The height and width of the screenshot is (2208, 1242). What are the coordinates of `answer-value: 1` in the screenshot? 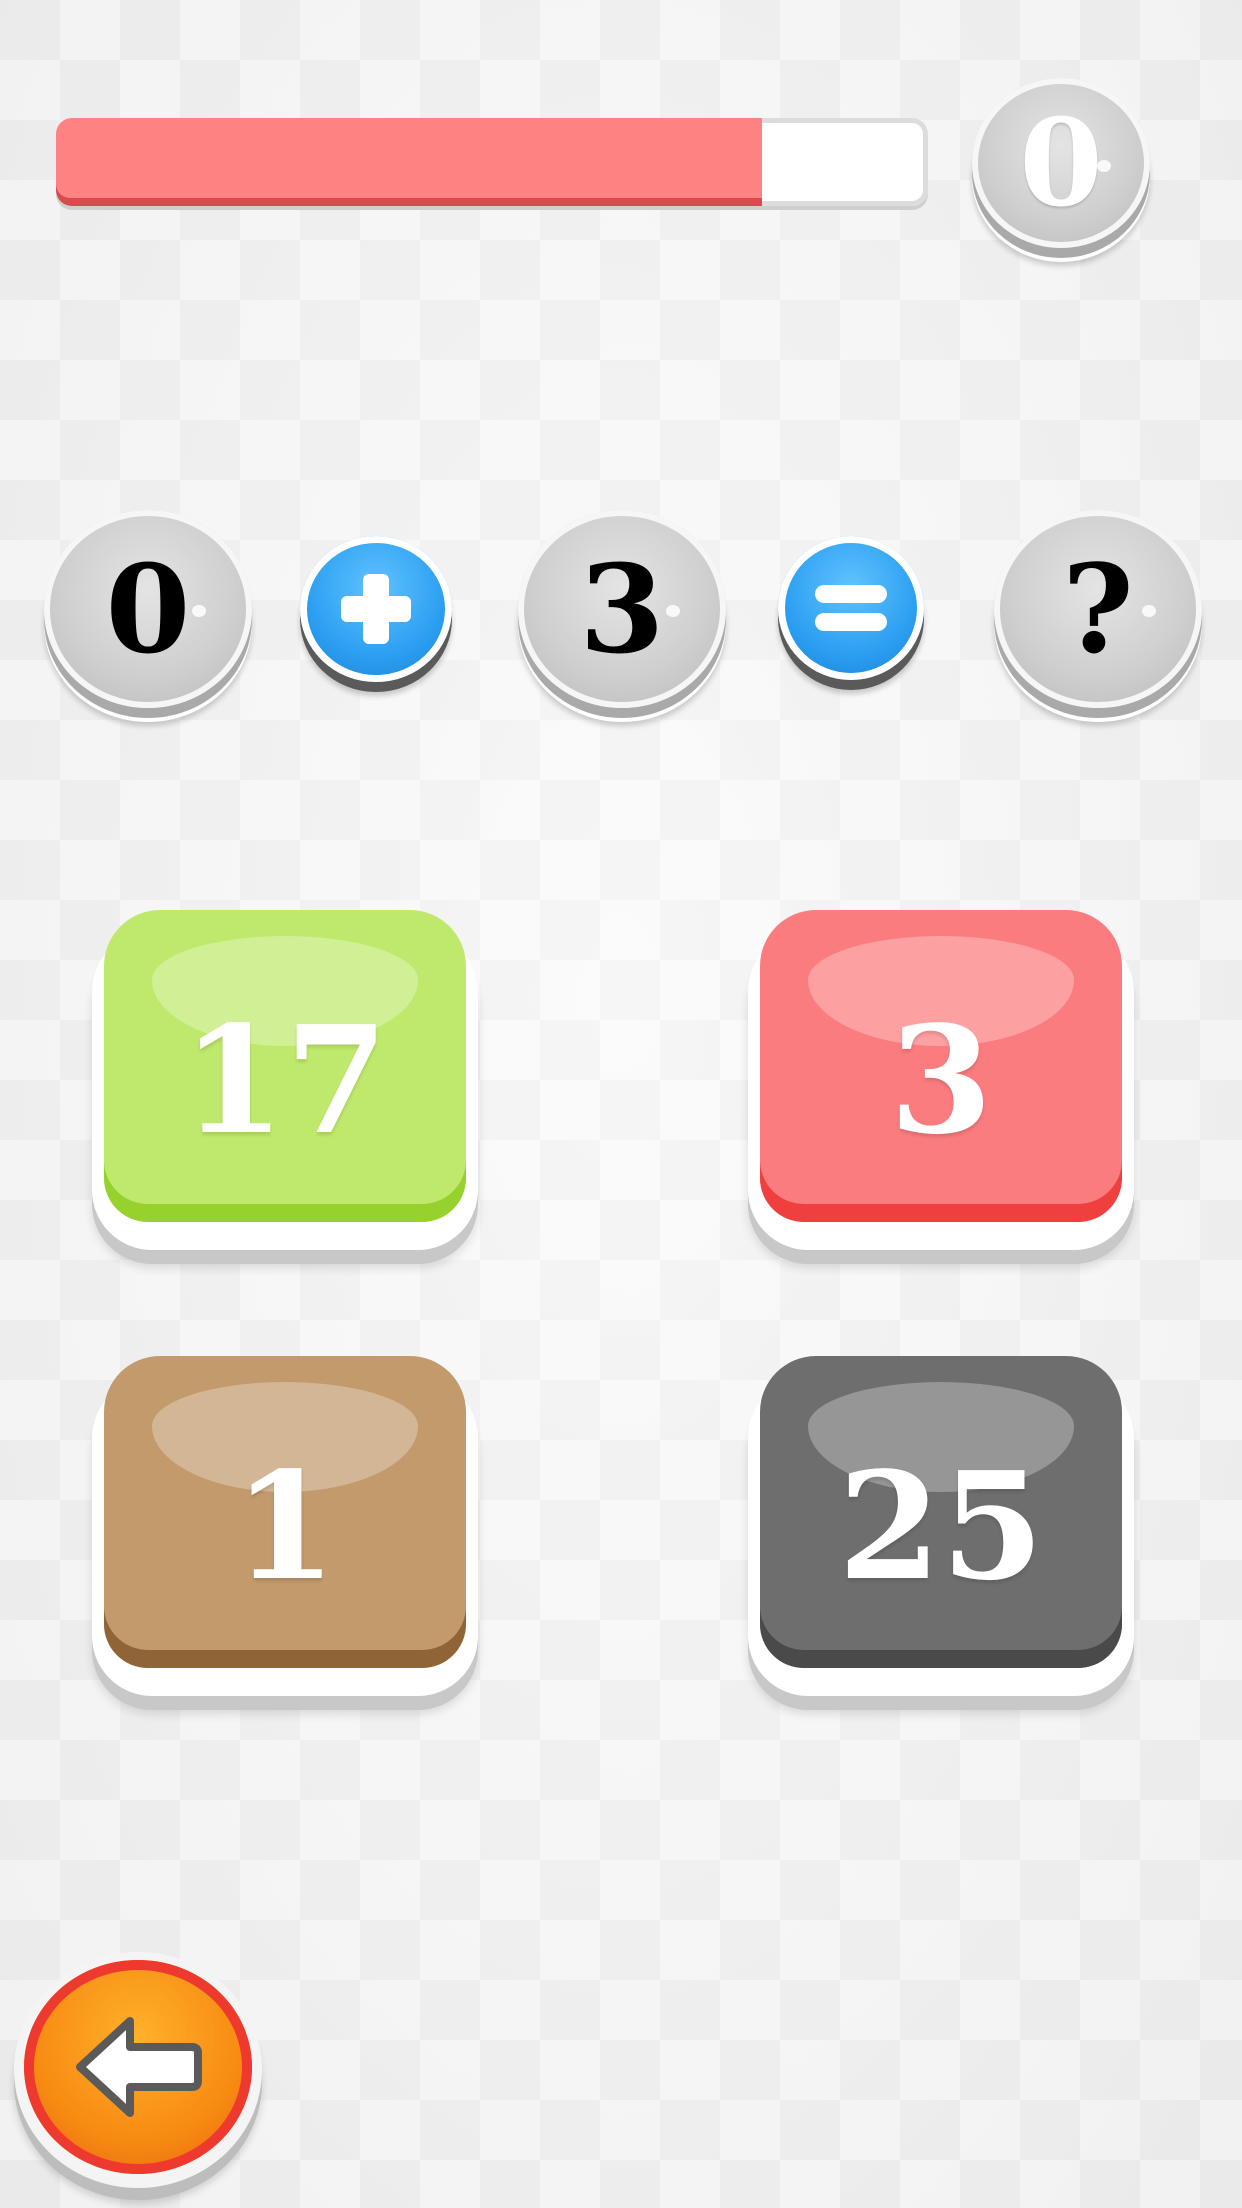 It's located at (285, 1526).